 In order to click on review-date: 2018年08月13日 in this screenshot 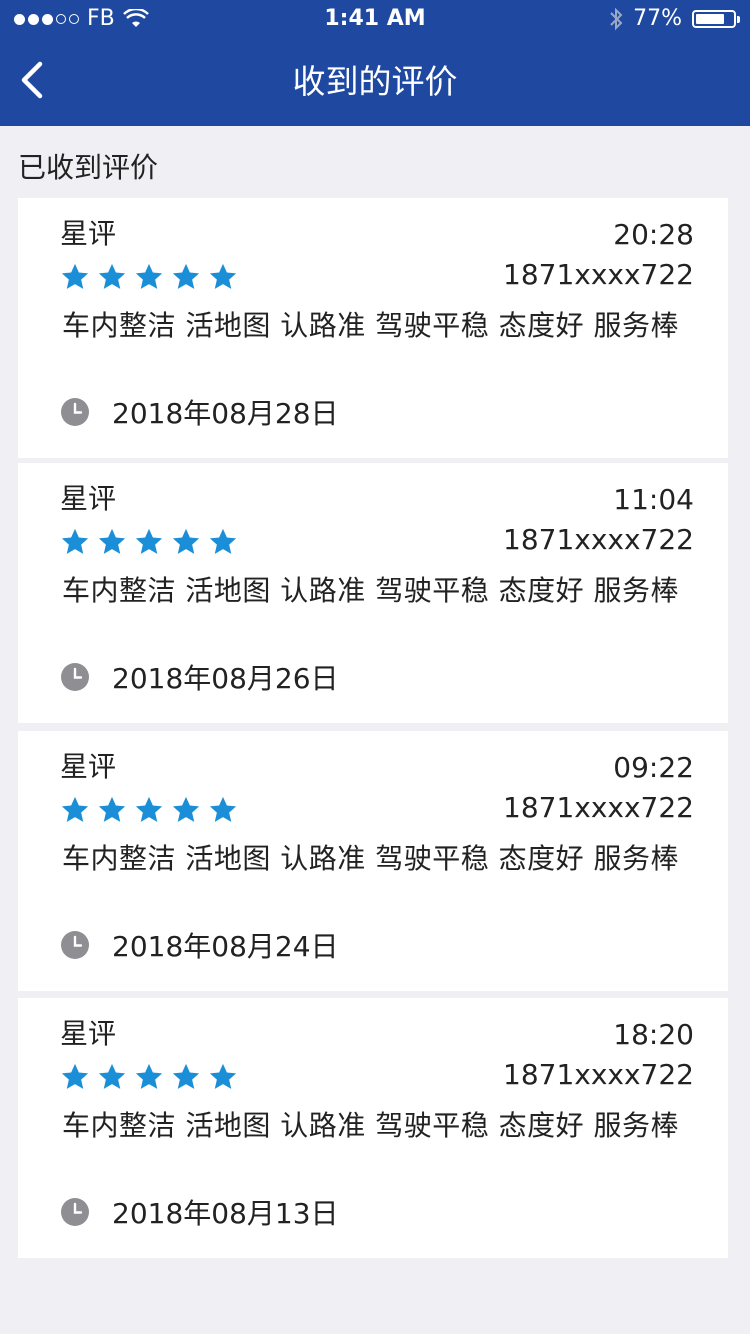, I will do `click(225, 1213)`.